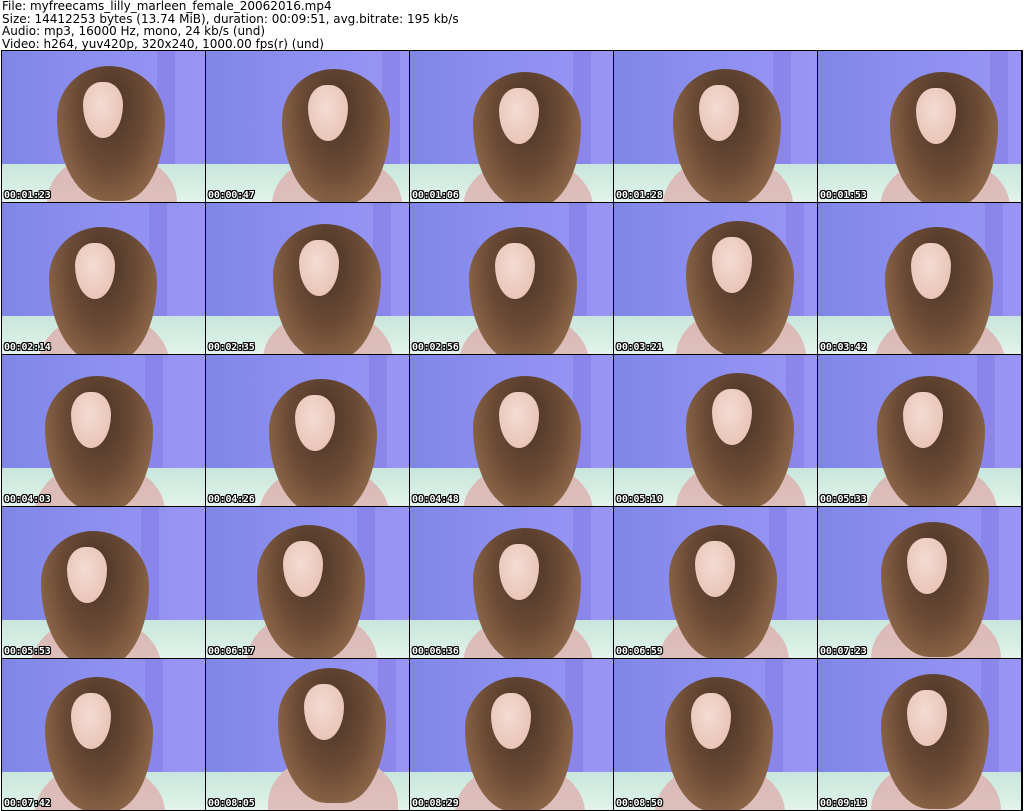 The height and width of the screenshot is (811, 1024). Describe the element at coordinates (919, 582) in the screenshot. I see `video-thumbnail: 00:07:23` at that location.